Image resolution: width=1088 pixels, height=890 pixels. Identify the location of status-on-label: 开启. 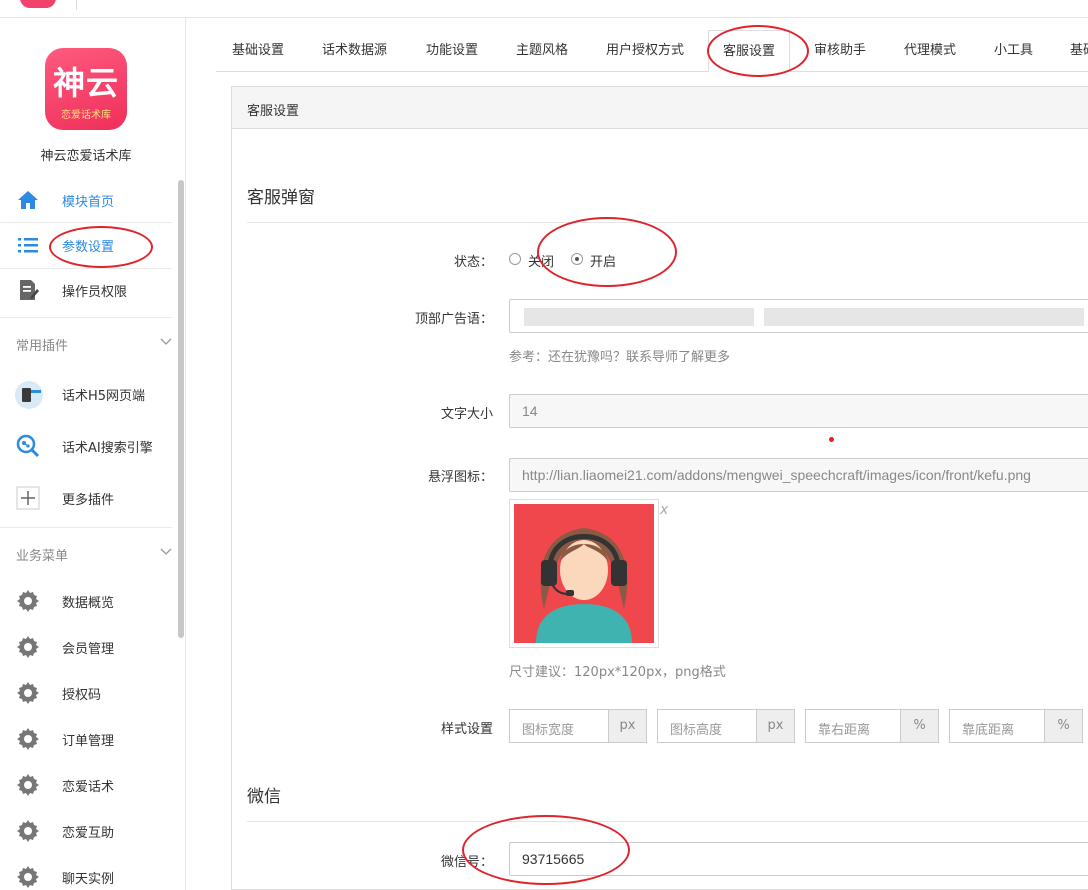
(603, 260).